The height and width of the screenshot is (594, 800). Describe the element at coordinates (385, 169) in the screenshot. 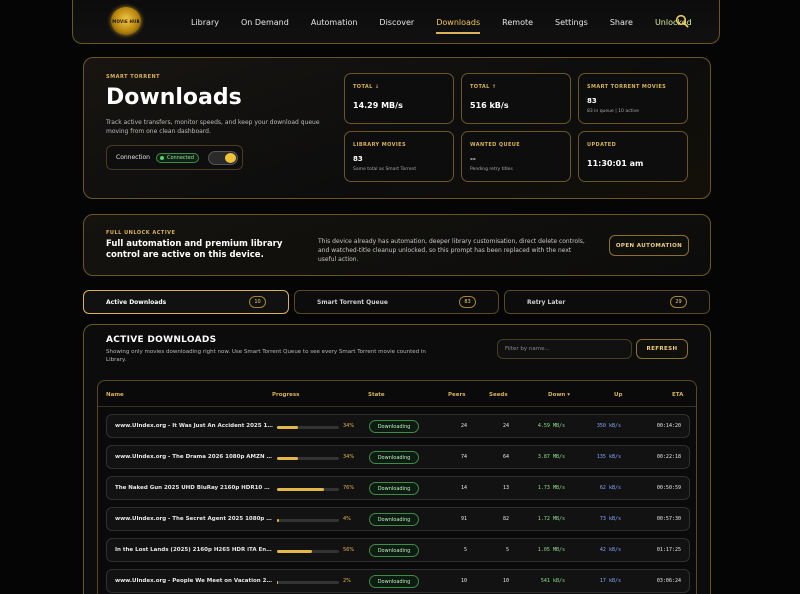

I see `stat-sub: Same total as Smart Torrent` at that location.